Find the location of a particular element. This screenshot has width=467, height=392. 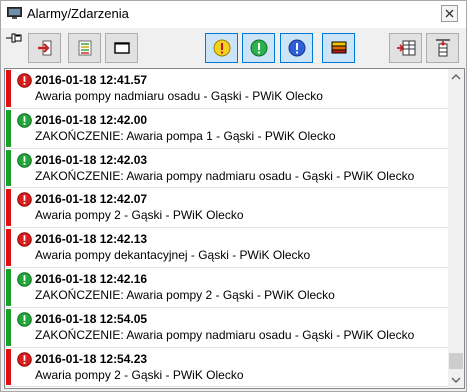

flag-icon is located at coordinates (338, 47).